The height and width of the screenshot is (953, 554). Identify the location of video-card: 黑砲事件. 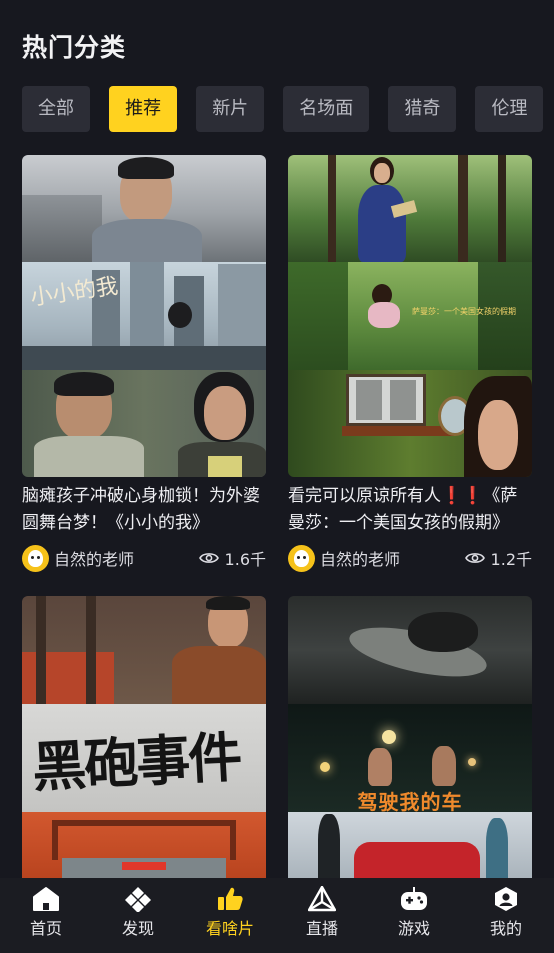
(144, 737).